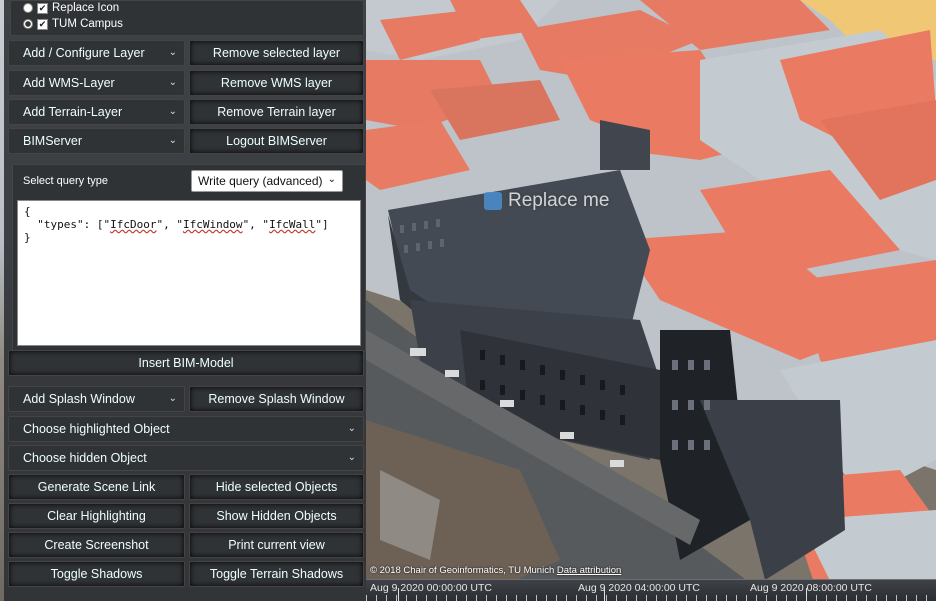 Image resolution: width=936 pixels, height=601 pixels. Describe the element at coordinates (276, 53) in the screenshot. I see `remove-selected-layer-button: Remove selected layer` at that location.